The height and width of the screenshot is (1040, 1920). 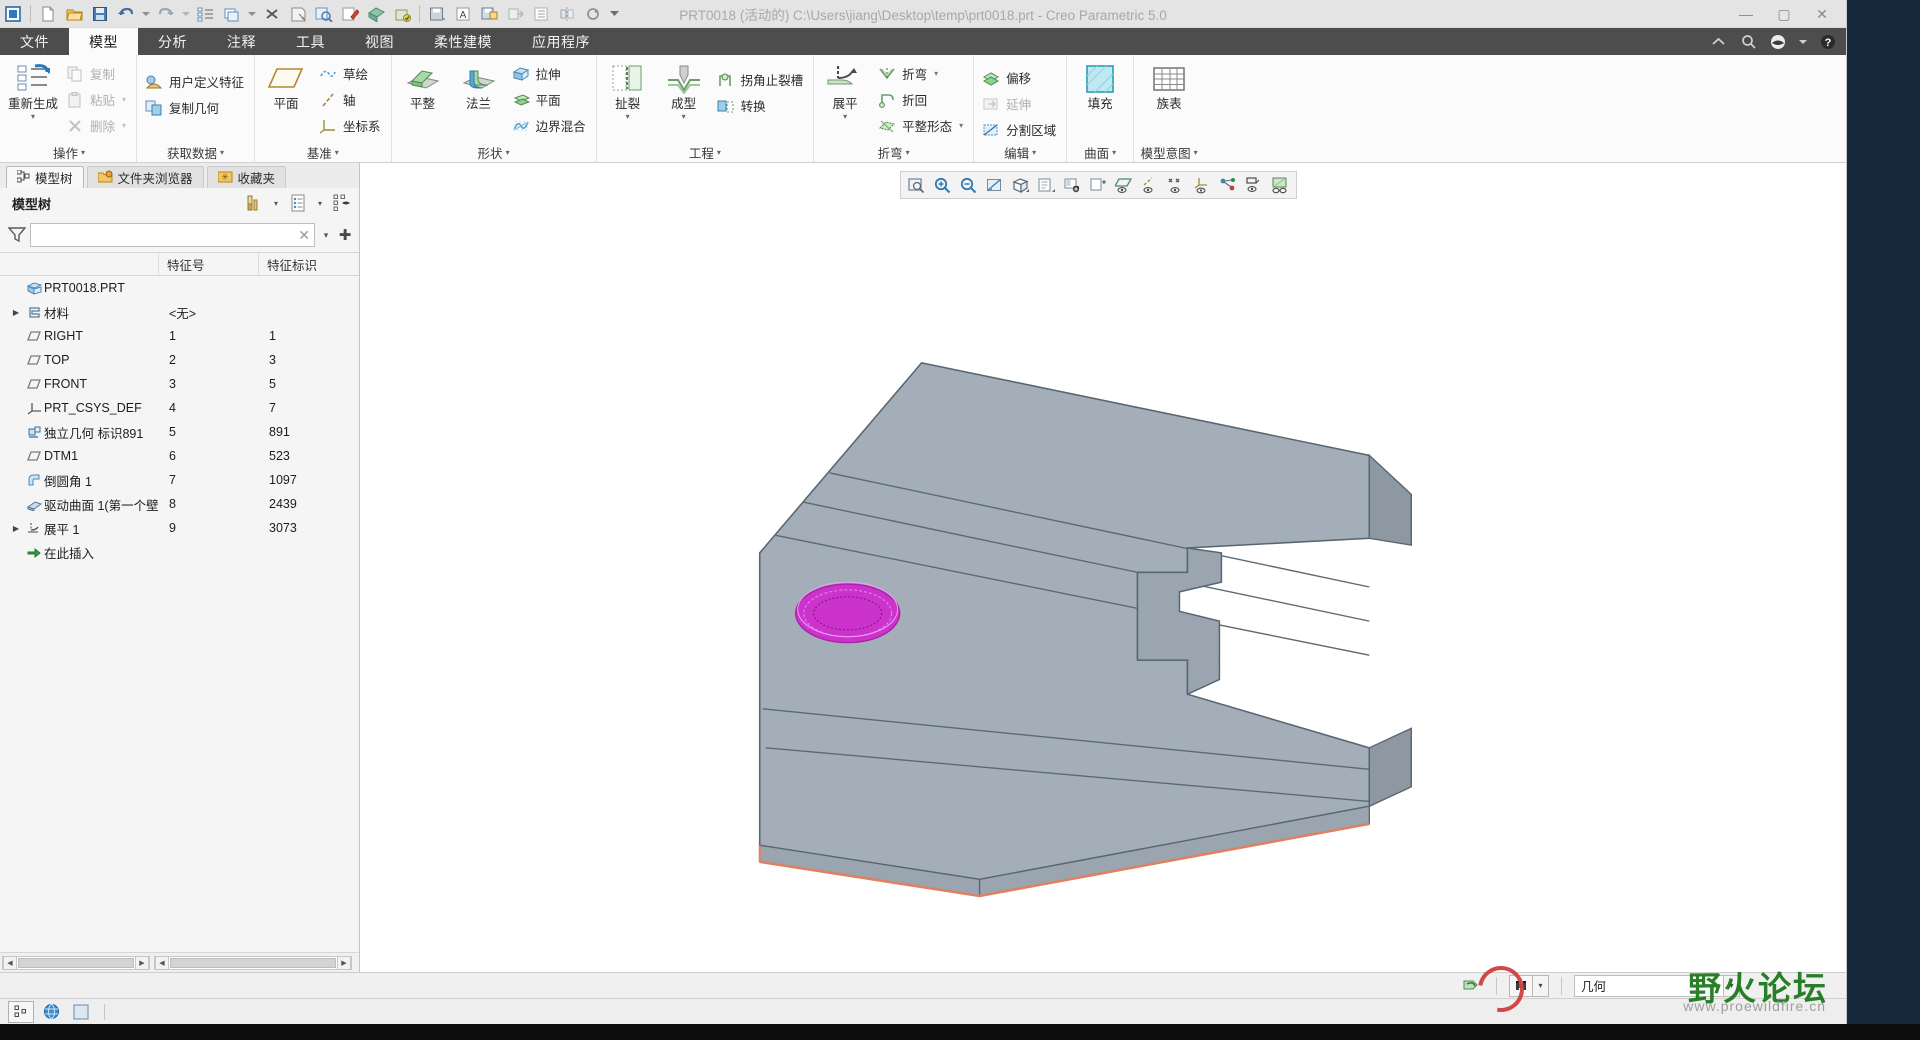 What do you see at coordinates (172, 235) in the screenshot?
I see `search-input: ✕` at bounding box center [172, 235].